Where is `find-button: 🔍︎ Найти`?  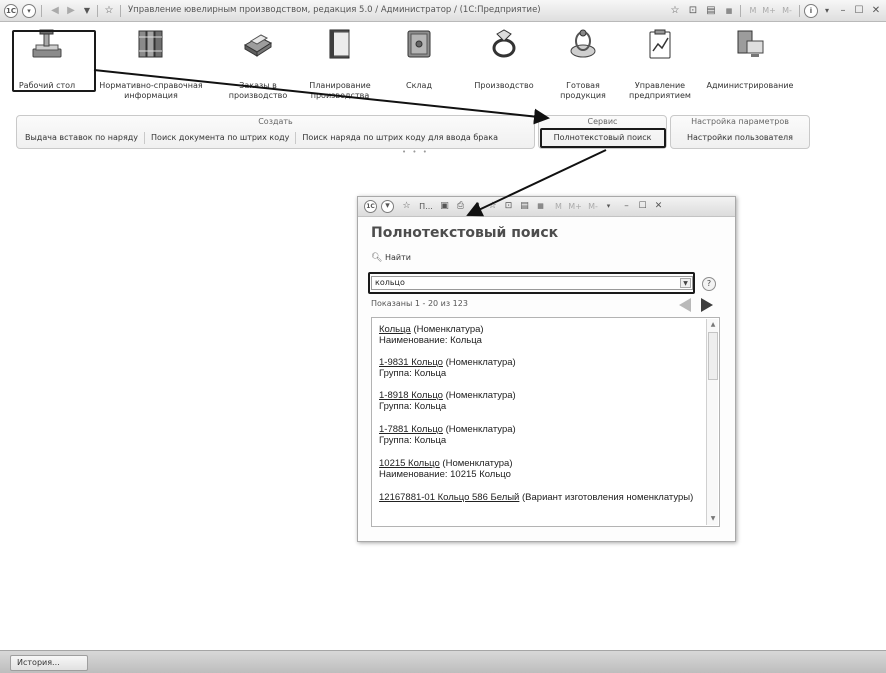 find-button: 🔍︎ Найти is located at coordinates (391, 258).